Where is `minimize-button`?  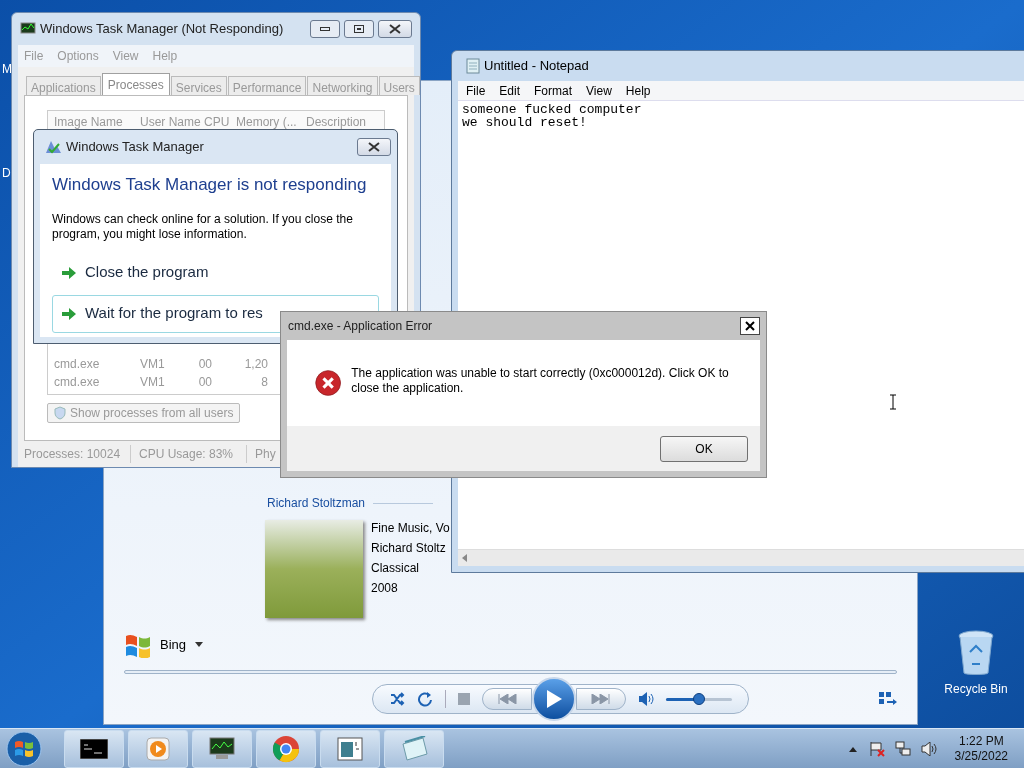
minimize-button is located at coordinates (325, 29).